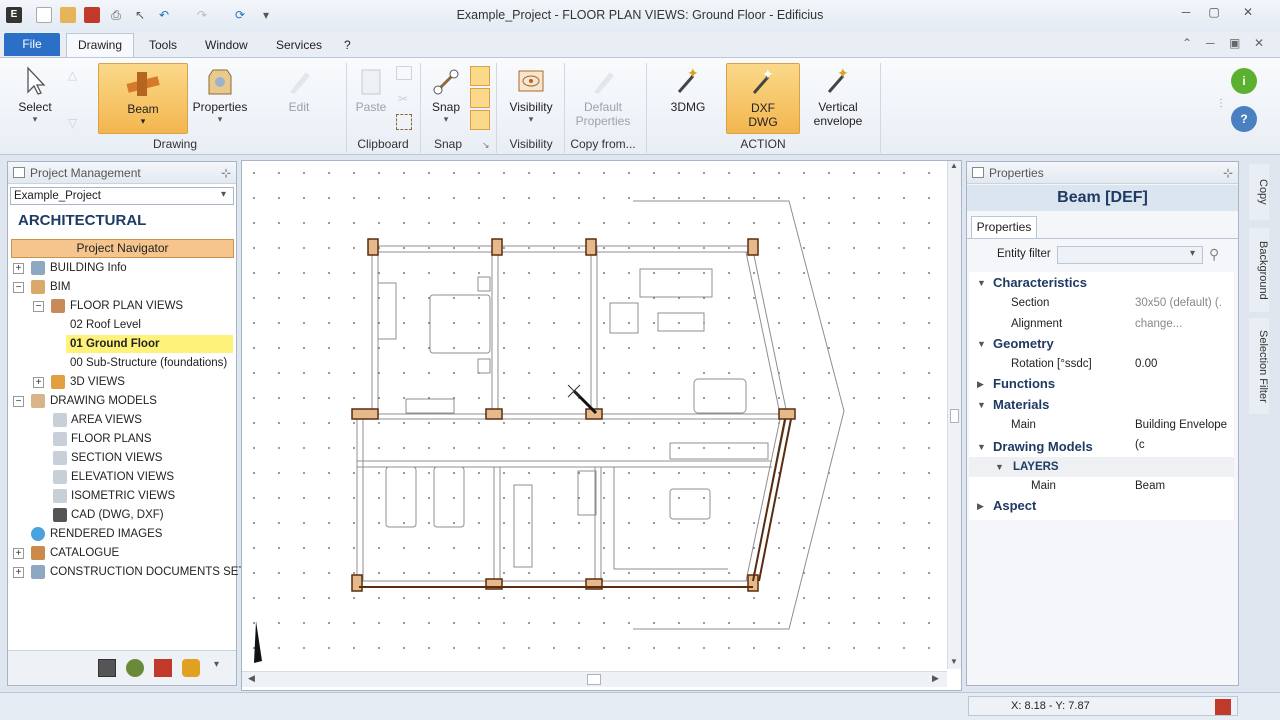  Describe the element at coordinates (148, 363) in the screenshot. I see `tree-item-substructure: 00 Sub-Structure (foundations)` at that location.